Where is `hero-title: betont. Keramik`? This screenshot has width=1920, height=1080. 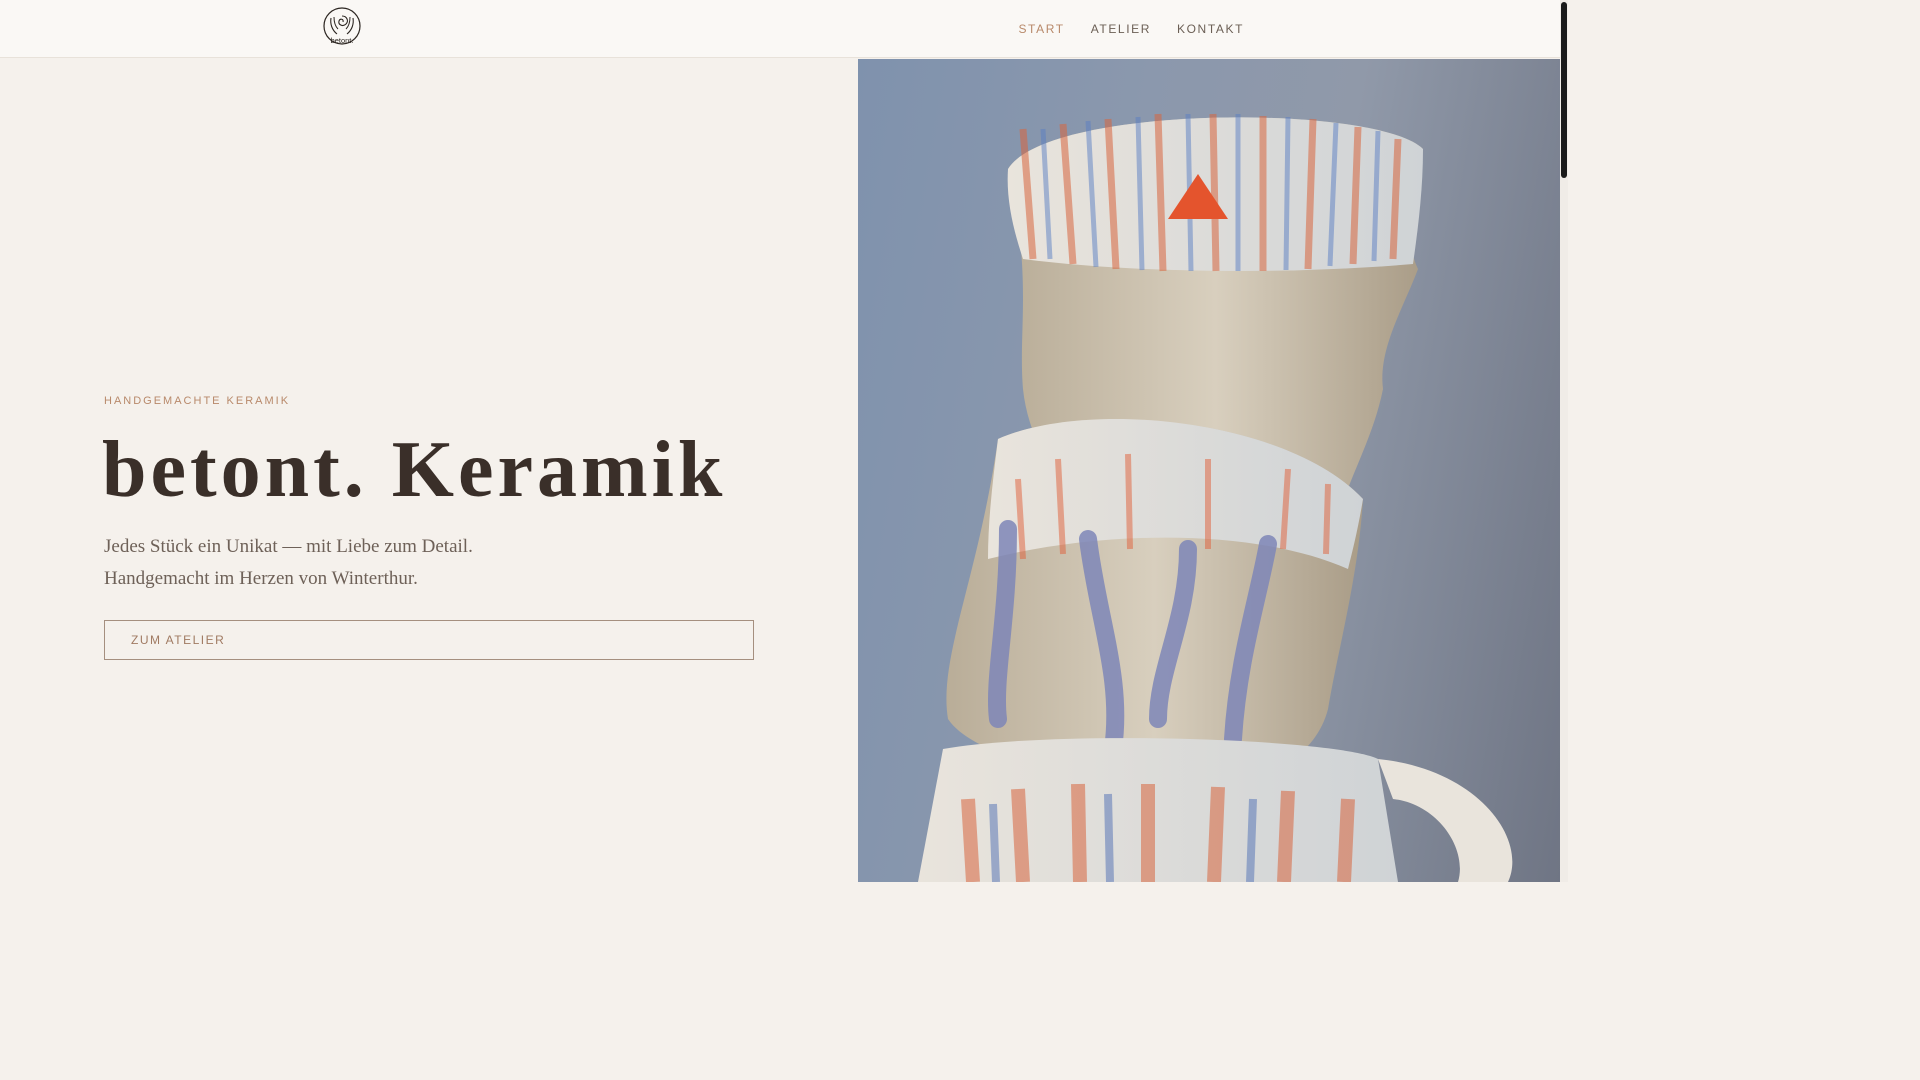 hero-title: betont. Keramik is located at coordinates (414, 470).